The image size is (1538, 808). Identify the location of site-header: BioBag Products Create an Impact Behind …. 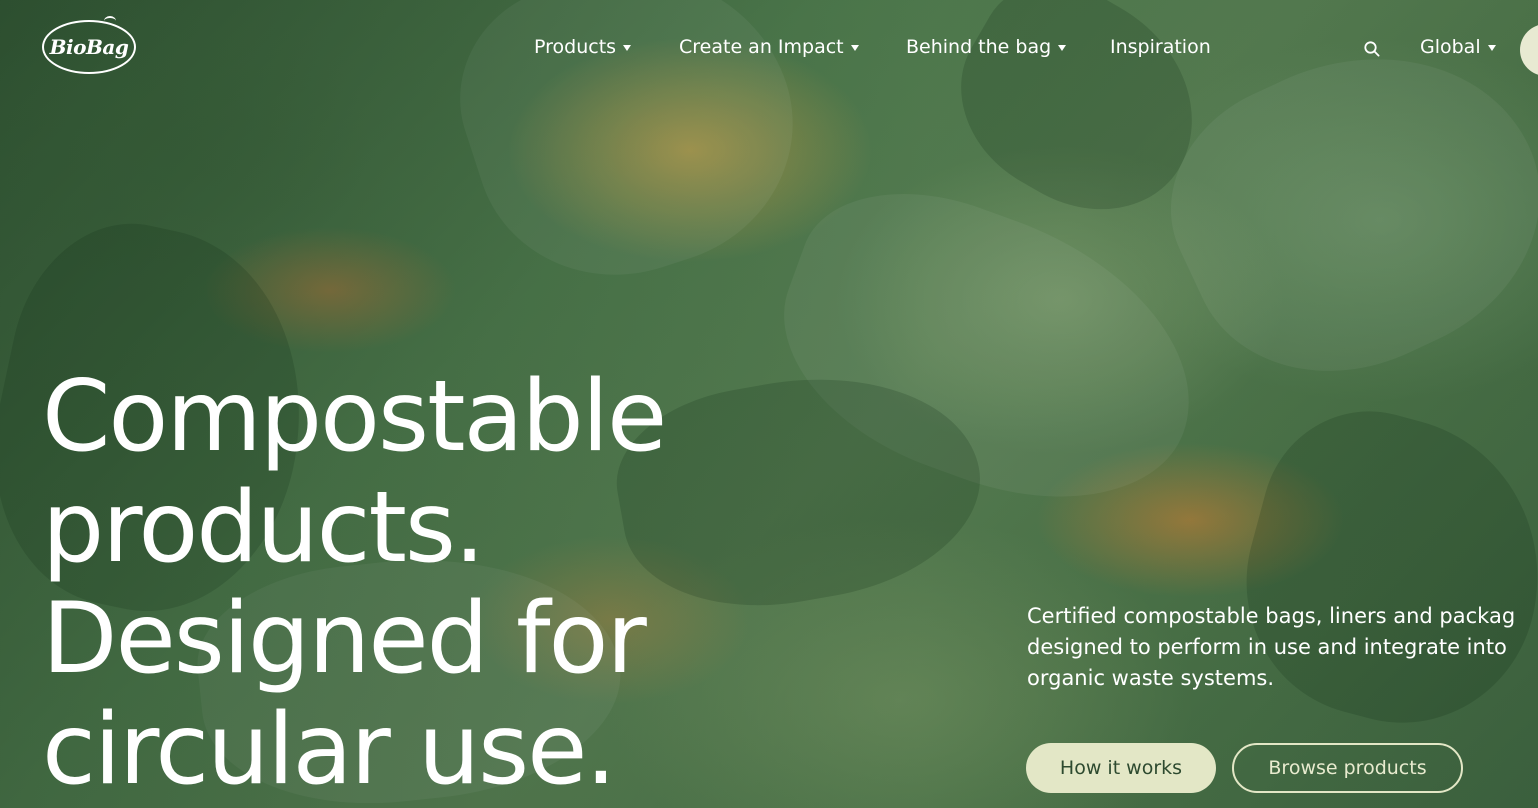
(769, 48).